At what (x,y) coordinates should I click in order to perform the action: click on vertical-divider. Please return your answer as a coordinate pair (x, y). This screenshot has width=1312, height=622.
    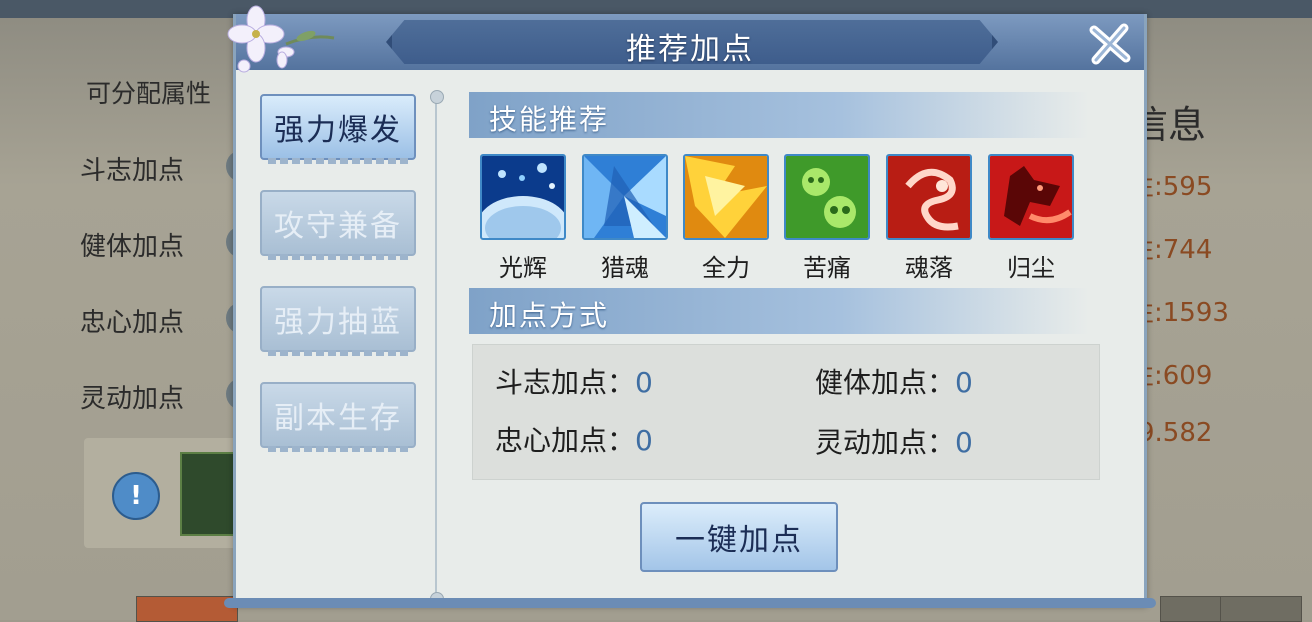
    Looking at the image, I should click on (436, 346).